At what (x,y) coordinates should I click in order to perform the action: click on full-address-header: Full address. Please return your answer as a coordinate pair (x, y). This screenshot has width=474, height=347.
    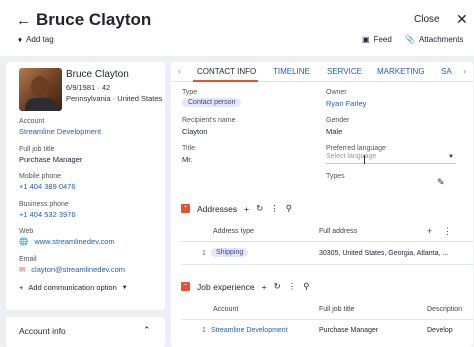
    Looking at the image, I should click on (338, 231).